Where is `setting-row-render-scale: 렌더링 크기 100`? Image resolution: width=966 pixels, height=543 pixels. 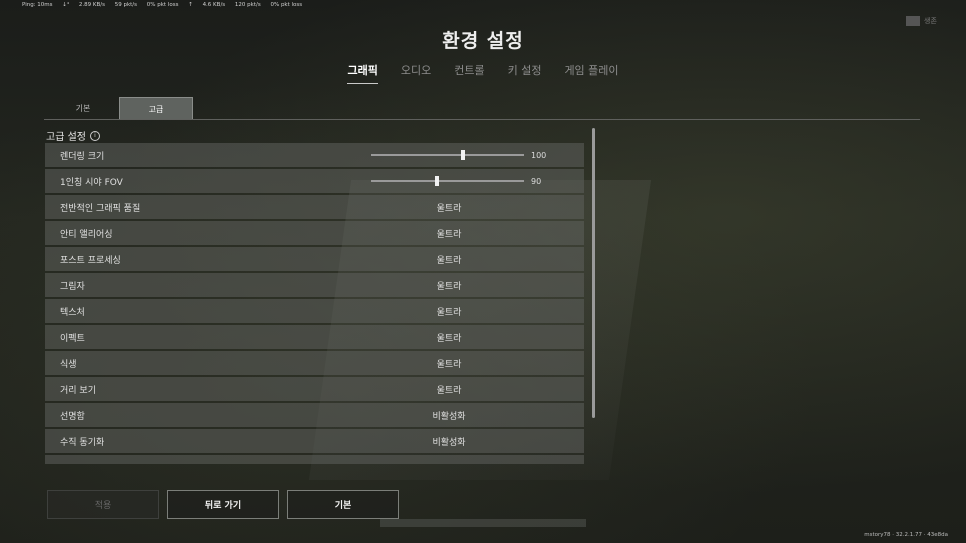
setting-row-render-scale: 렌더링 크기 100 is located at coordinates (314, 155).